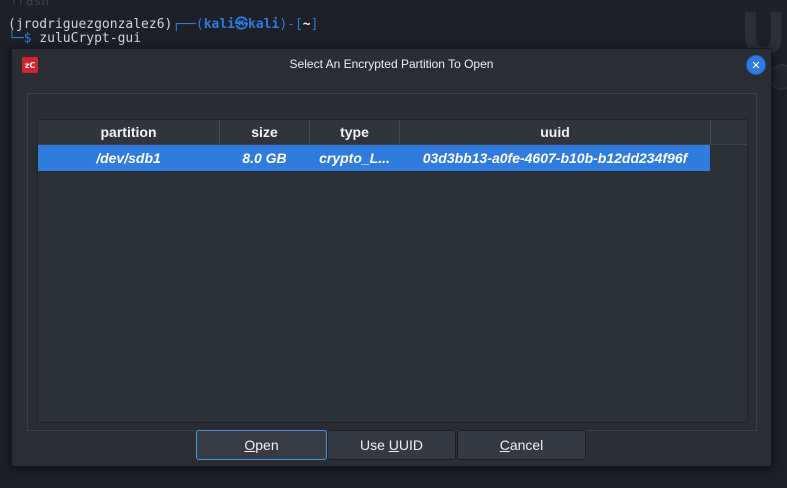 Image resolution: width=787 pixels, height=488 pixels. I want to click on terminal-user: (jrodriguezgonzalez6), so click(90, 24).